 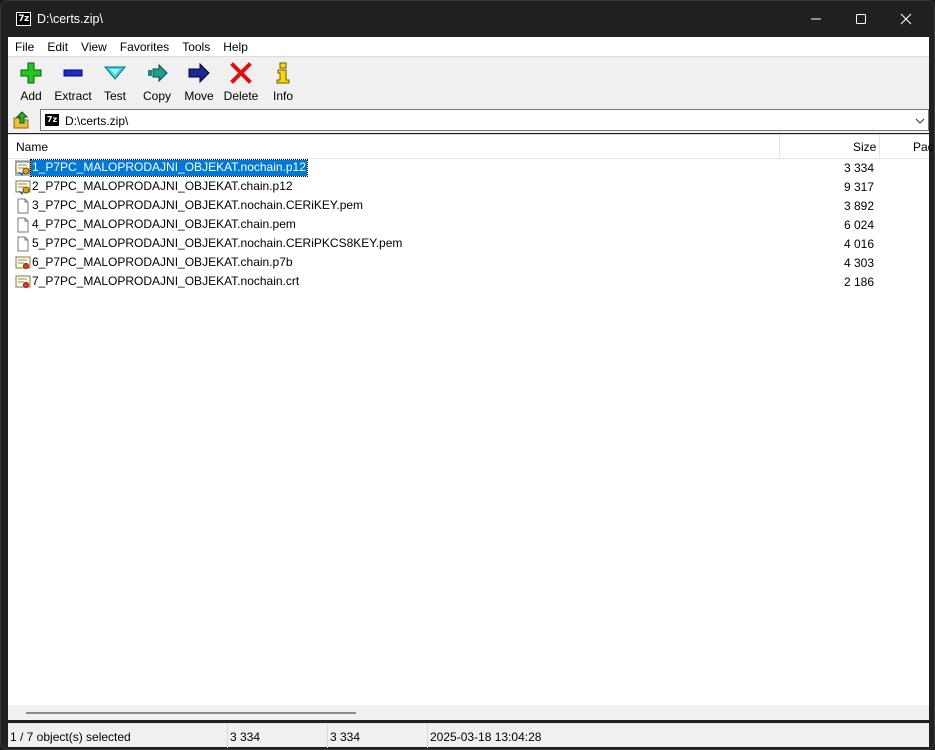 What do you see at coordinates (864, 147) in the screenshot?
I see `column-size: Size` at bounding box center [864, 147].